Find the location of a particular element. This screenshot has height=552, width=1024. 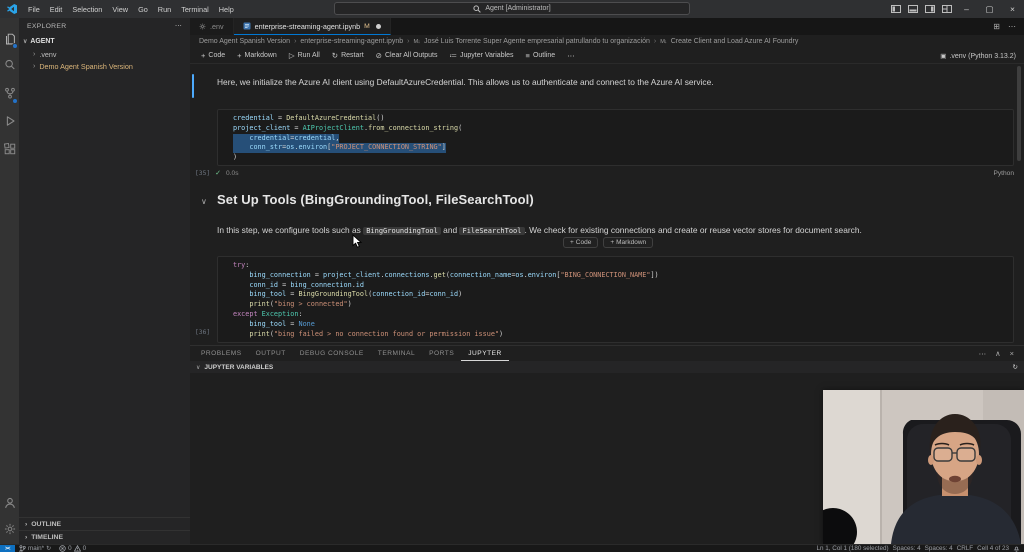

run-debug-icon is located at coordinates (9, 121).